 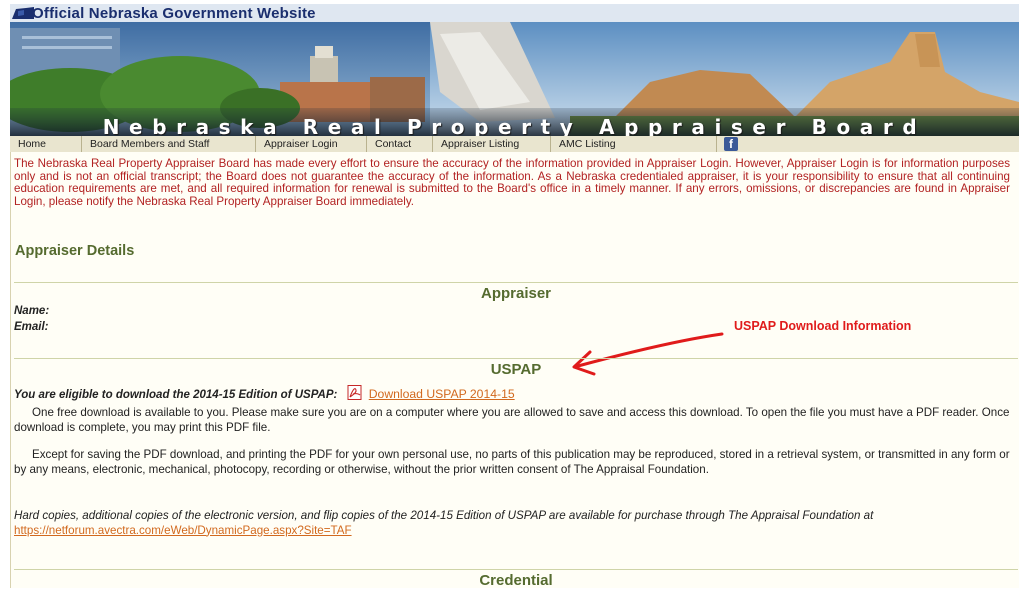 What do you see at coordinates (354, 393) in the screenshot?
I see `pdf-icon` at bounding box center [354, 393].